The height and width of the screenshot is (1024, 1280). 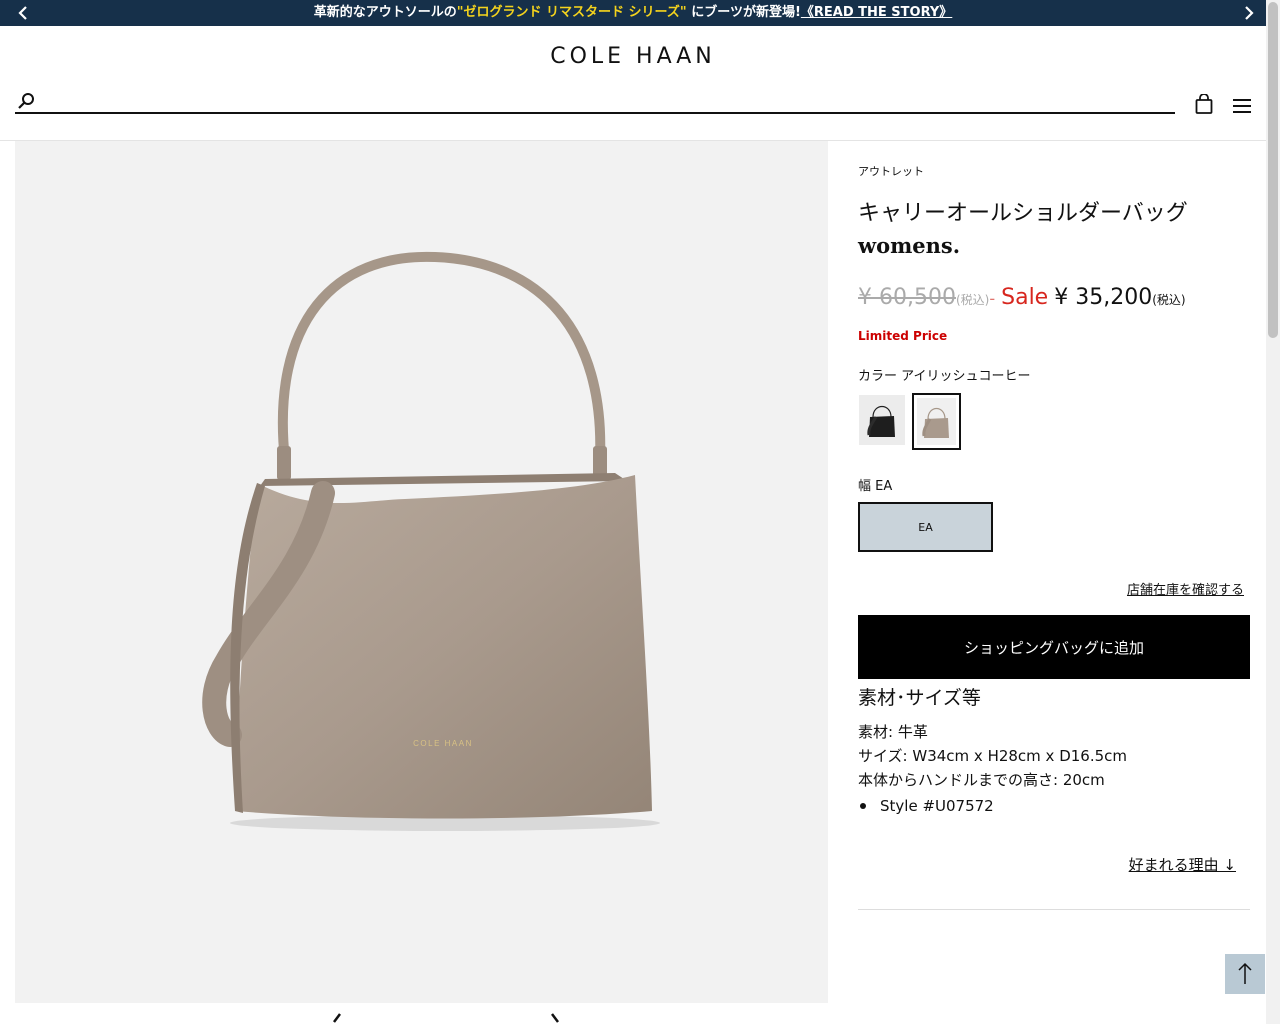 What do you see at coordinates (878, 376) in the screenshot?
I see `color-label-text: カラー` at bounding box center [878, 376].